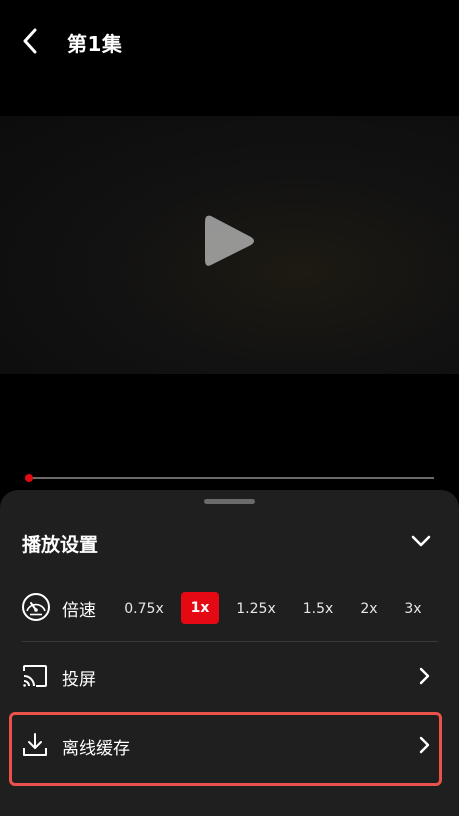  Describe the element at coordinates (413, 609) in the screenshot. I see `speed-option-3x: 3x` at that location.